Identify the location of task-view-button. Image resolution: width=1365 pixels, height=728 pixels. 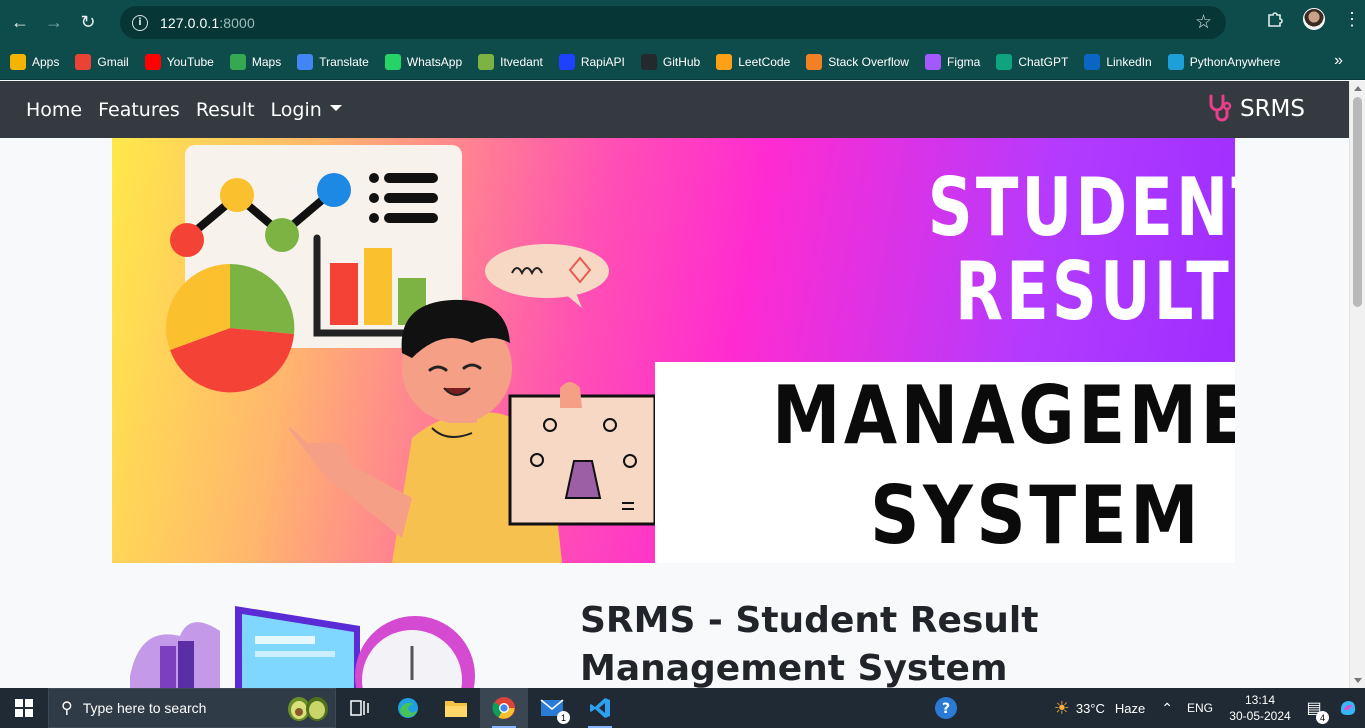
(360, 708).